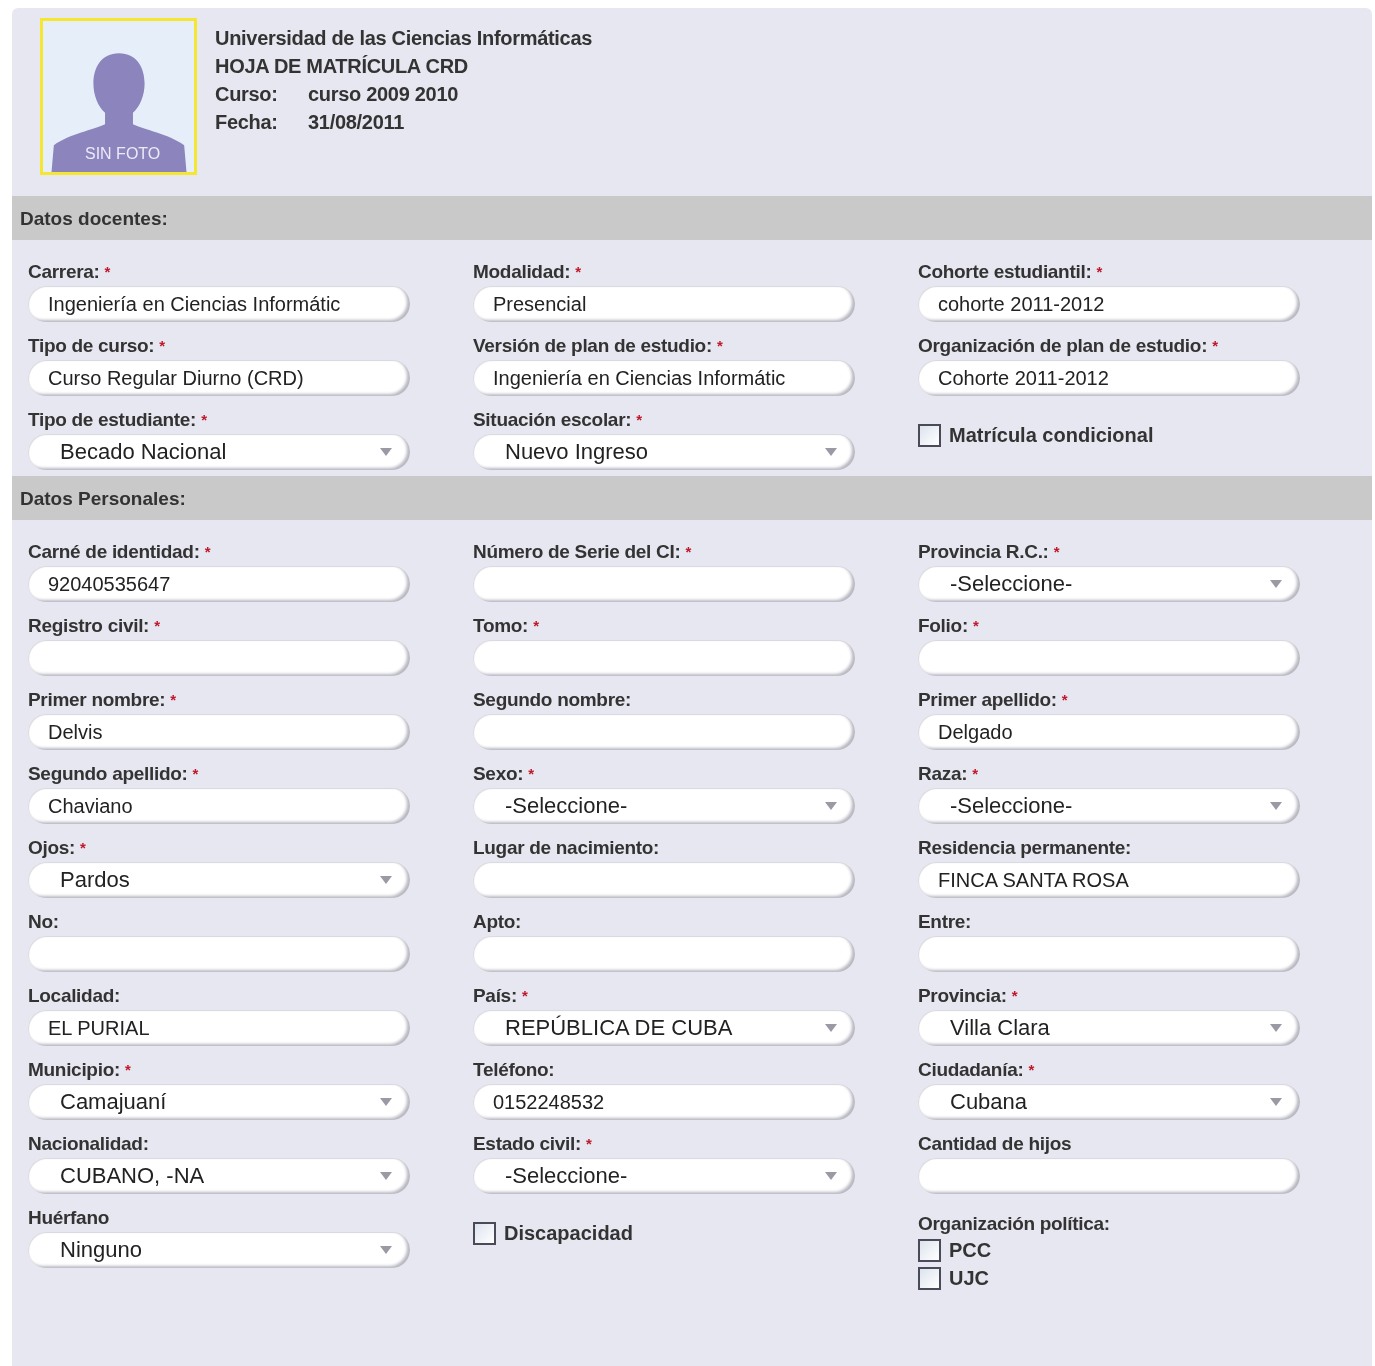  I want to click on input-field: Delvis, so click(219, 732).